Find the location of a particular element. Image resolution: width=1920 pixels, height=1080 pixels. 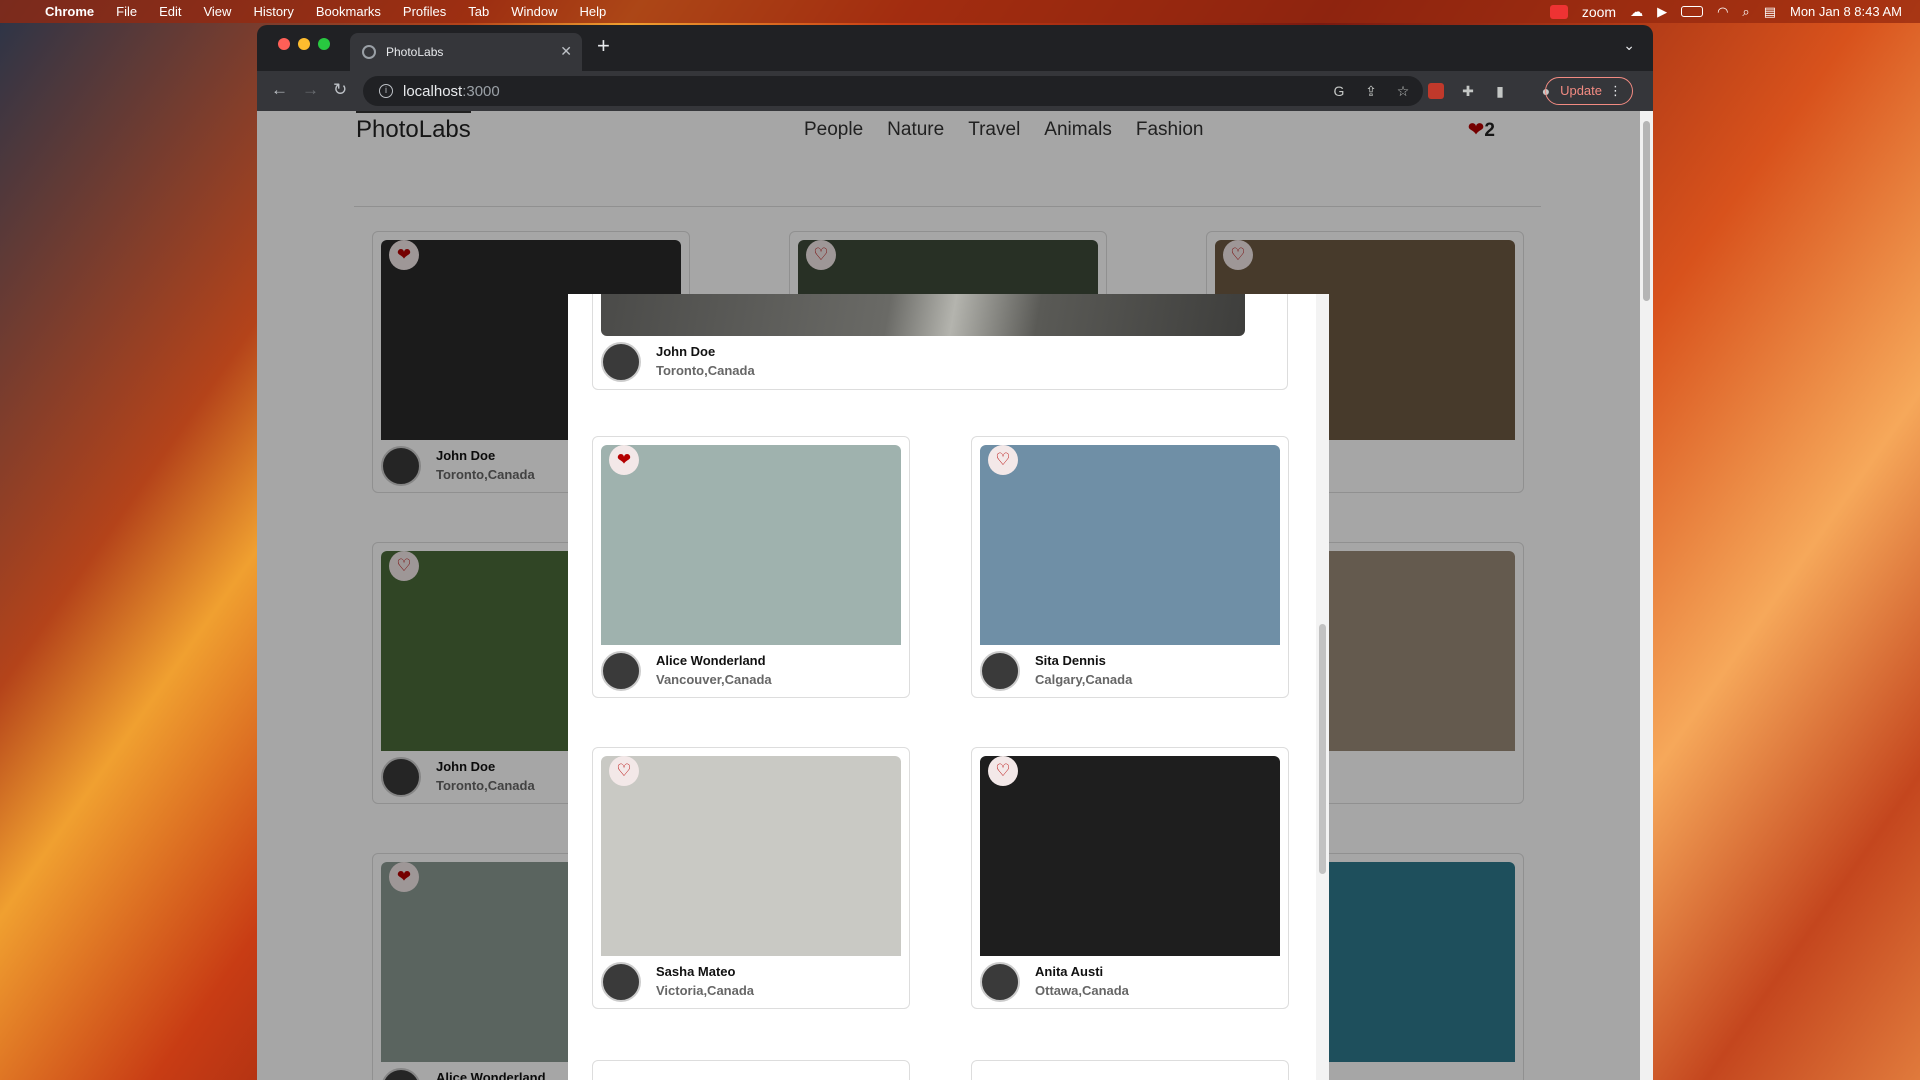

wifi-icon: ◠ is located at coordinates (1722, 12).